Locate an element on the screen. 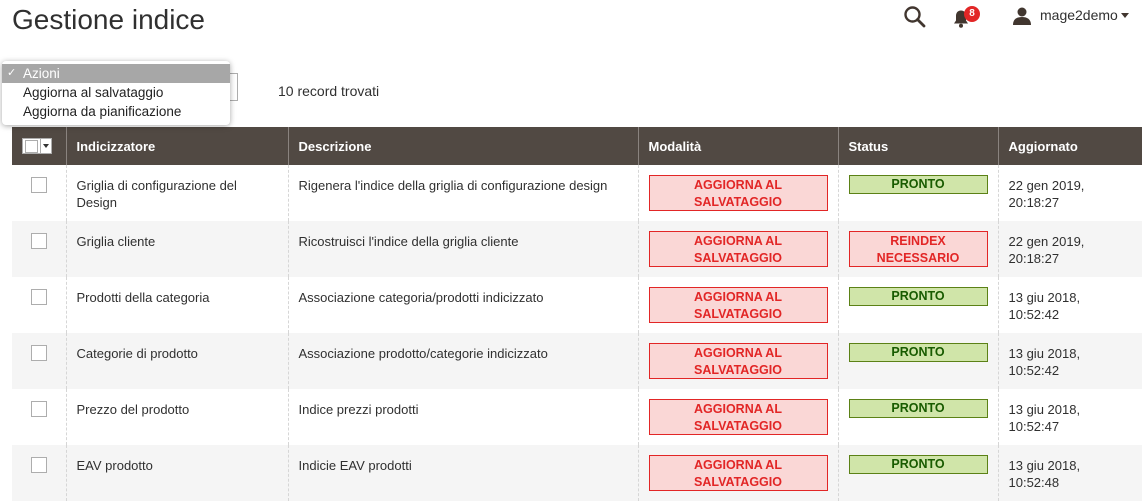  indexer-name: Griglia di configurazione del Design is located at coordinates (176, 193).